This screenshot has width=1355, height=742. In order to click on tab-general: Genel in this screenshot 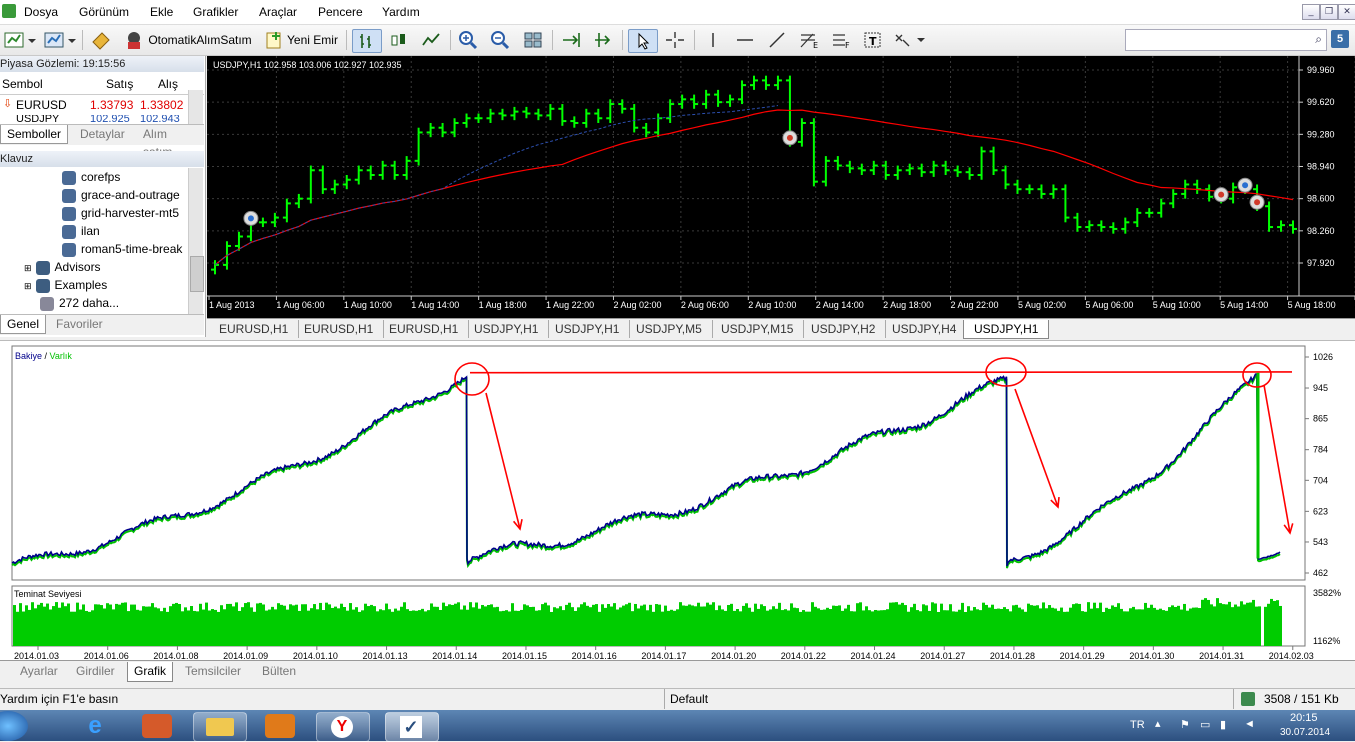, I will do `click(23, 324)`.